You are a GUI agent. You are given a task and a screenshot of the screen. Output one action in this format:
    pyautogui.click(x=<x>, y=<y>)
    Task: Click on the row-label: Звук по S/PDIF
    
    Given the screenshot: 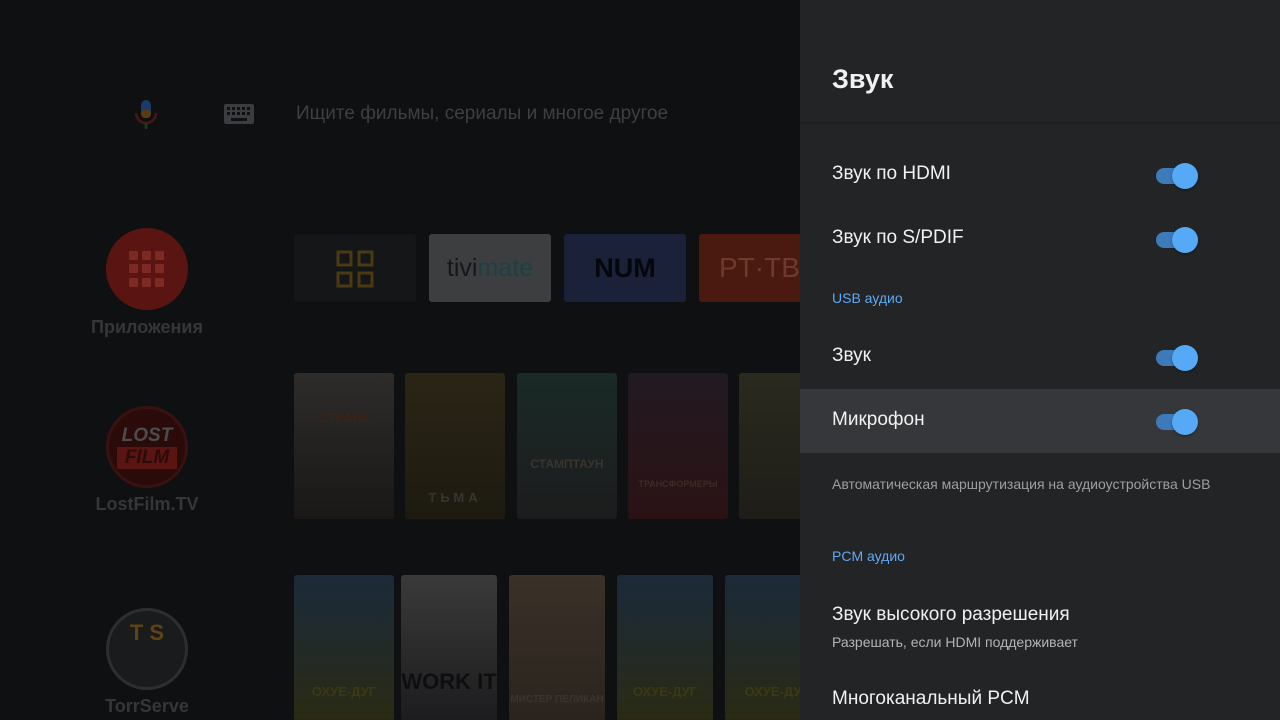 What is the action you would take?
    pyautogui.click(x=898, y=237)
    